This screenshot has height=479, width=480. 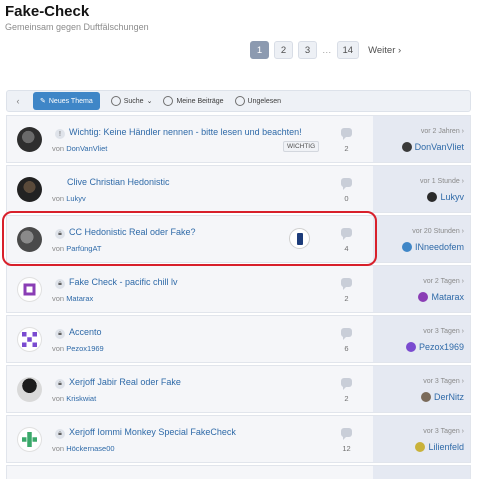 I want to click on my-posts-link: Meine Beiträge, so click(x=193, y=101).